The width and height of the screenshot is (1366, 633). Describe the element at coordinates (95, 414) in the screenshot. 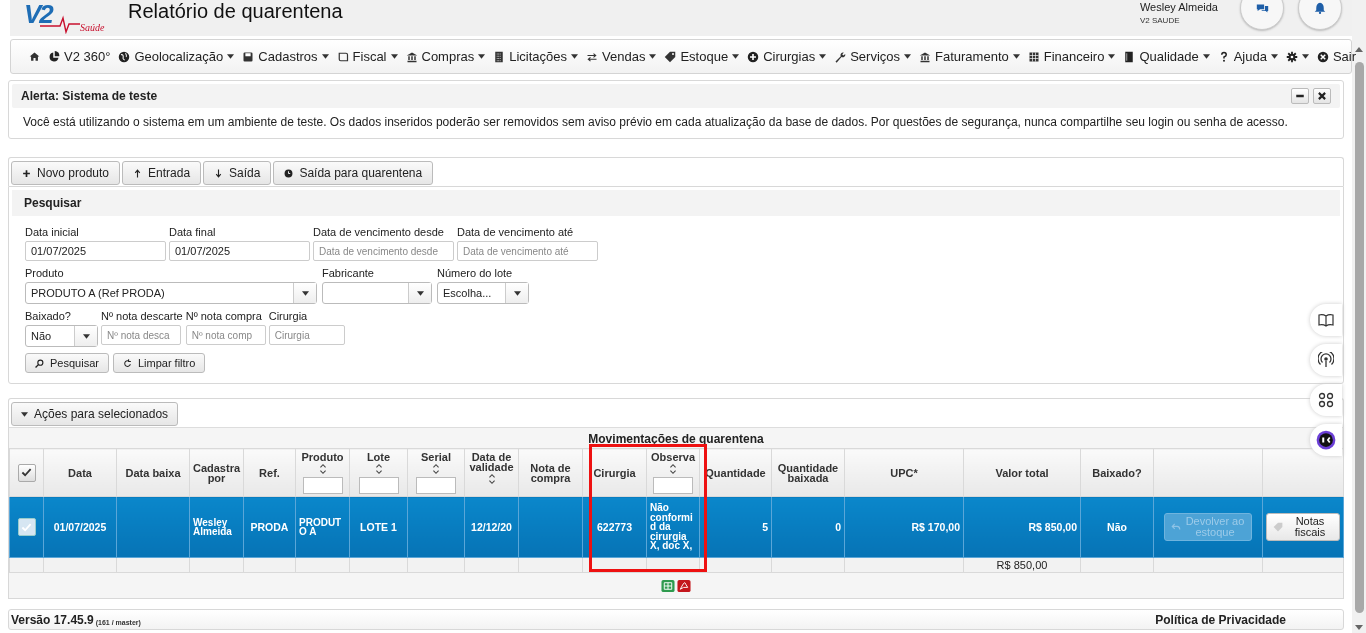

I see `bulk-actions-button: Ações para selecionados` at that location.